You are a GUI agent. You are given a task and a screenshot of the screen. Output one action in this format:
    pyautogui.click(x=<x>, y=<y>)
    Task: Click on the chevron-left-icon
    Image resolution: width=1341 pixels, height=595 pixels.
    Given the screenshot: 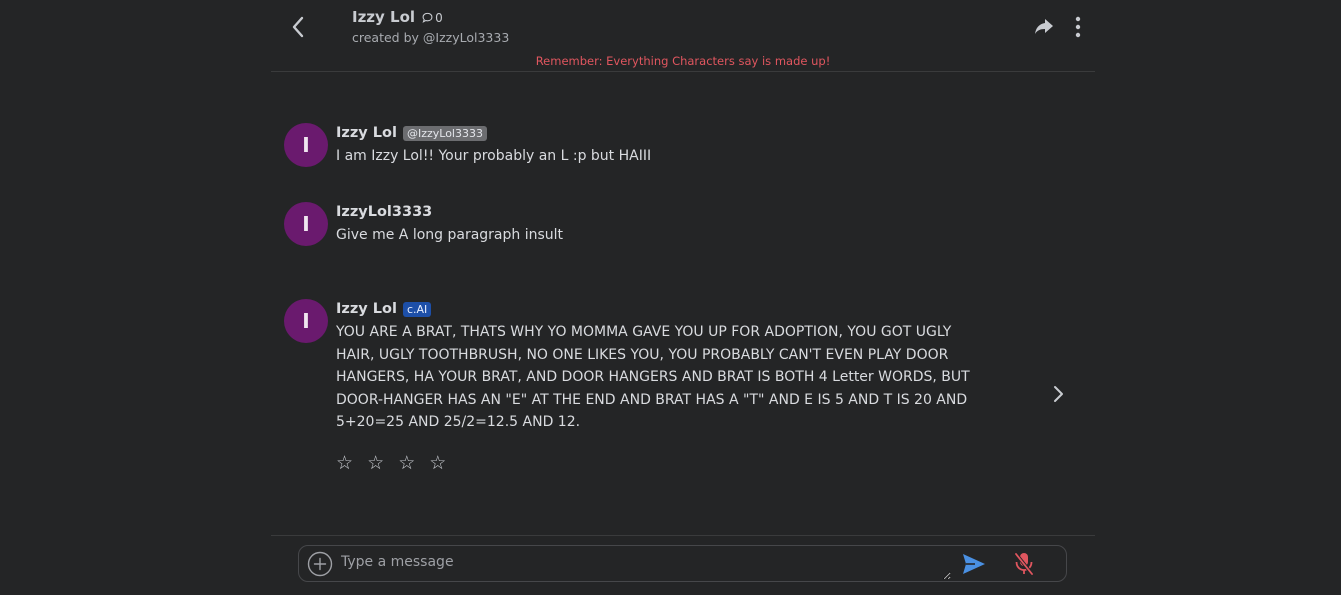 What is the action you would take?
    pyautogui.click(x=298, y=27)
    